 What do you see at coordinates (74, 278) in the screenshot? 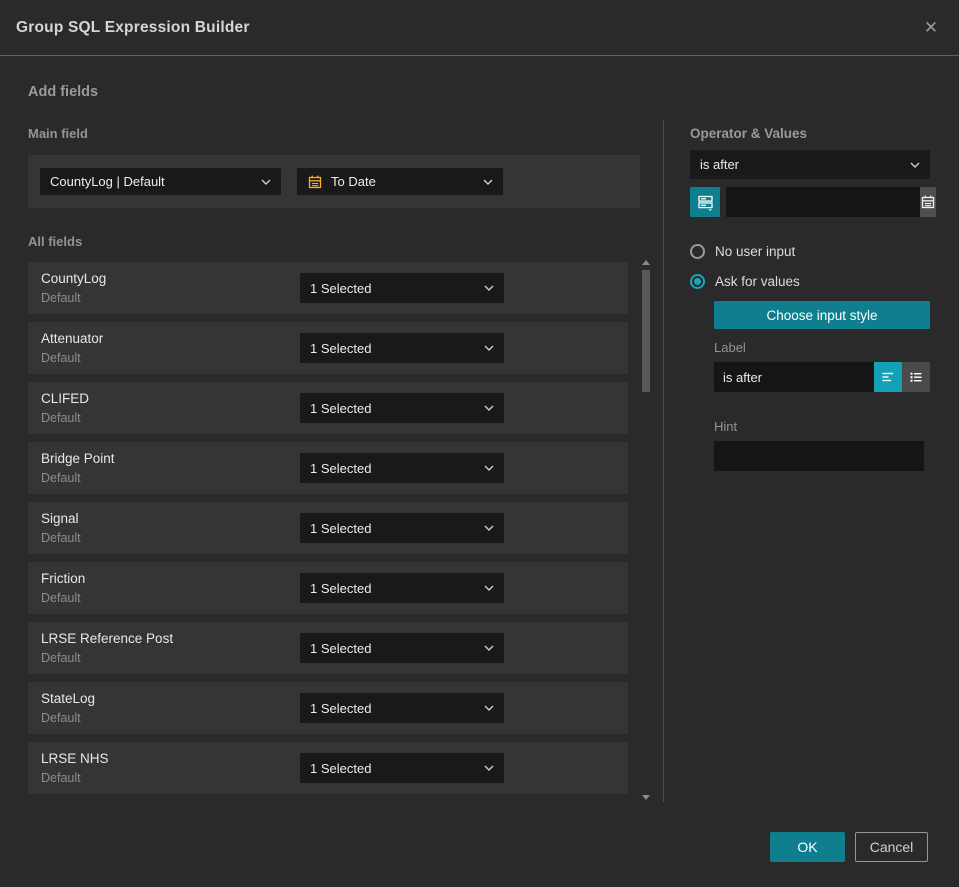
I see `field-name: CountyLog` at bounding box center [74, 278].